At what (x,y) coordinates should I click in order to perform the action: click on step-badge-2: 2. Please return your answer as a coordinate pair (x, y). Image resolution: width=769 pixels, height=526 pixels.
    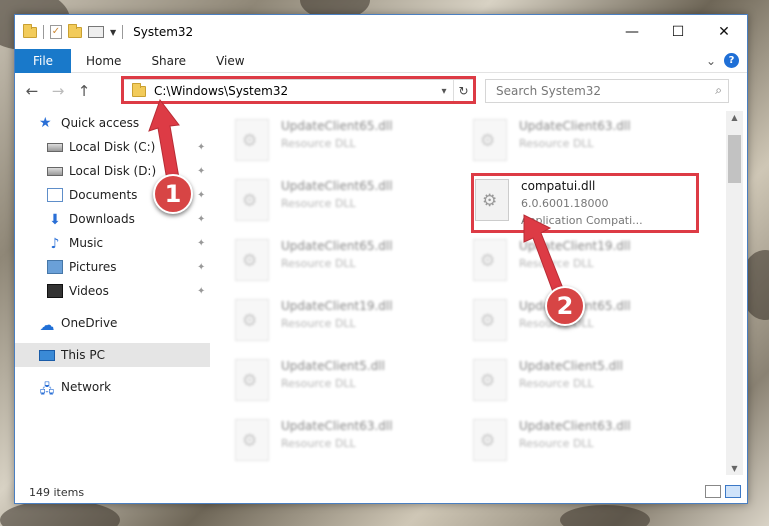
    Looking at the image, I should click on (565, 306).